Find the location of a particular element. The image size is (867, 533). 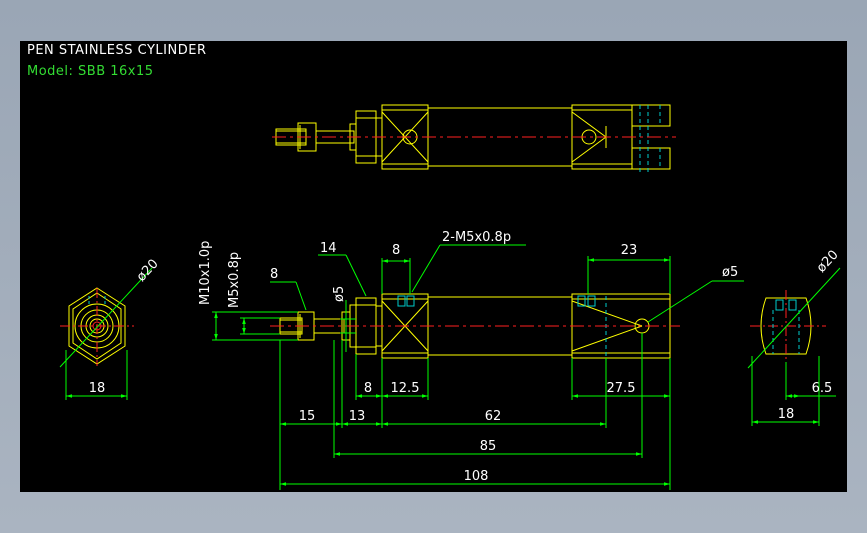

dim-15: 15 is located at coordinates (307, 416).